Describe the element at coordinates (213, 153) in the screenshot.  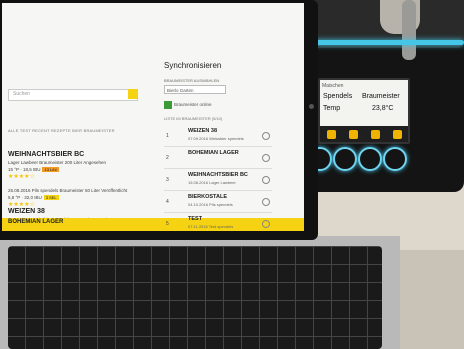
I see `row-name: BOHEMIAN LAGER` at that location.